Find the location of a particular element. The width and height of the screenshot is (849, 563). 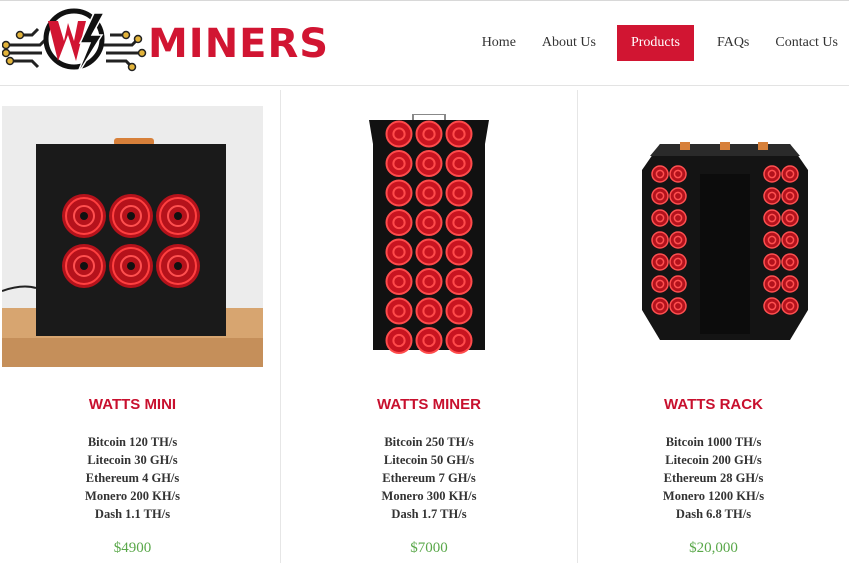

lightning-circuit-logo-icon is located at coordinates (74, 43).